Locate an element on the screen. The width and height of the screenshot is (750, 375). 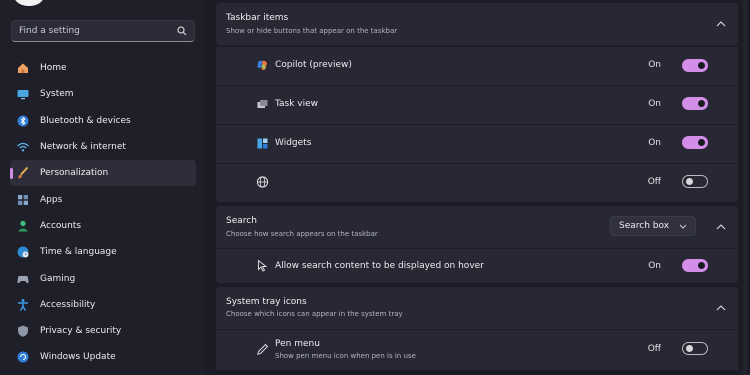
section-subtitle: Choose how search appears on the taskbar is located at coordinates (302, 234).